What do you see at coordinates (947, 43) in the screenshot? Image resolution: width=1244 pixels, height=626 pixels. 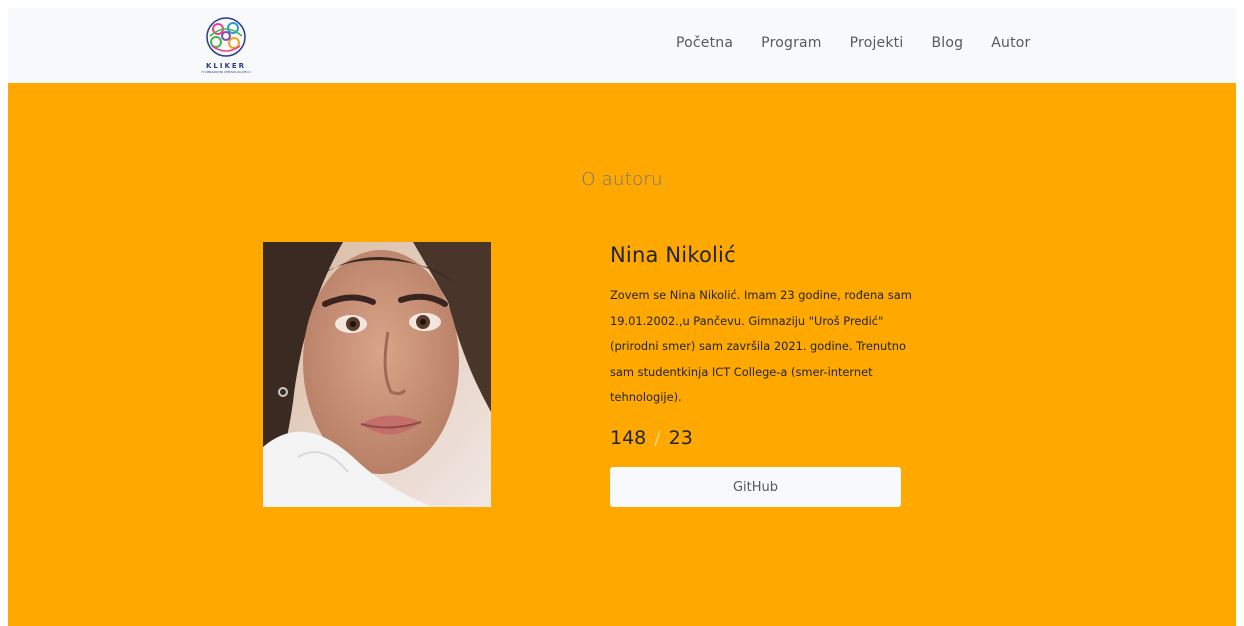 I see `nav-link-blog: Blog` at bounding box center [947, 43].